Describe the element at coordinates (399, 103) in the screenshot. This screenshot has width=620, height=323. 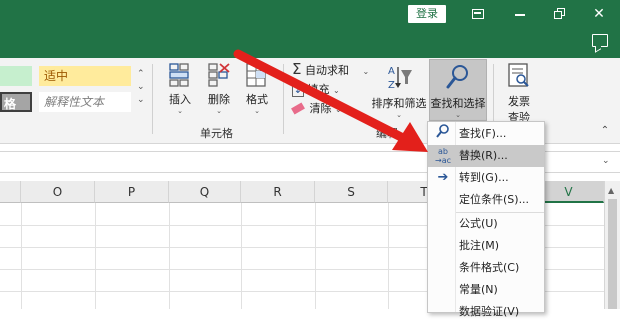
I see `sort-filter-label: 排序和筛选` at that location.